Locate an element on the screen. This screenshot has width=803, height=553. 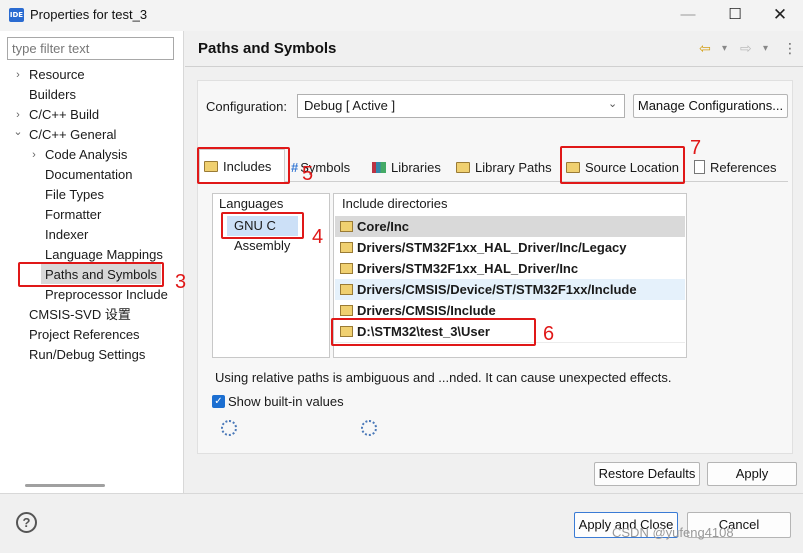
tab-libraries: Libraries is located at coordinates (409, 168).